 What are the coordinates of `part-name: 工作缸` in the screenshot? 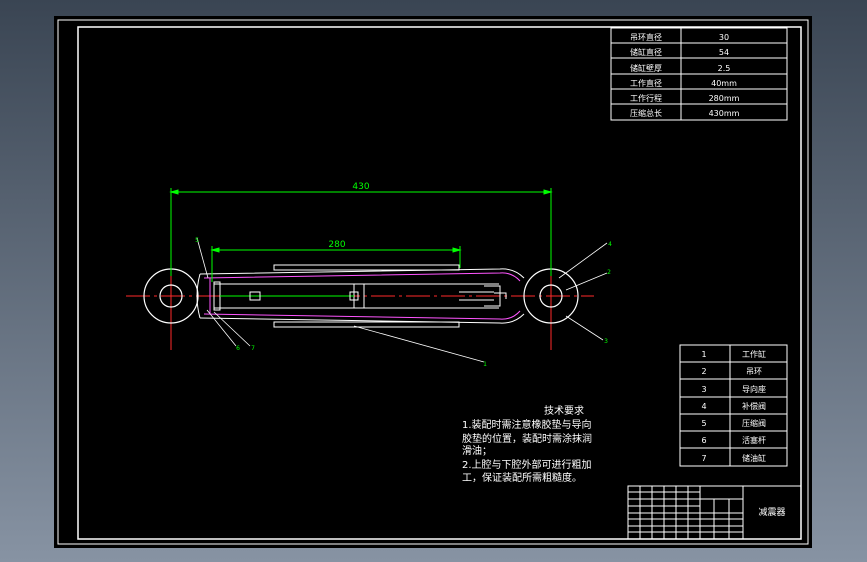 It's located at (754, 354).